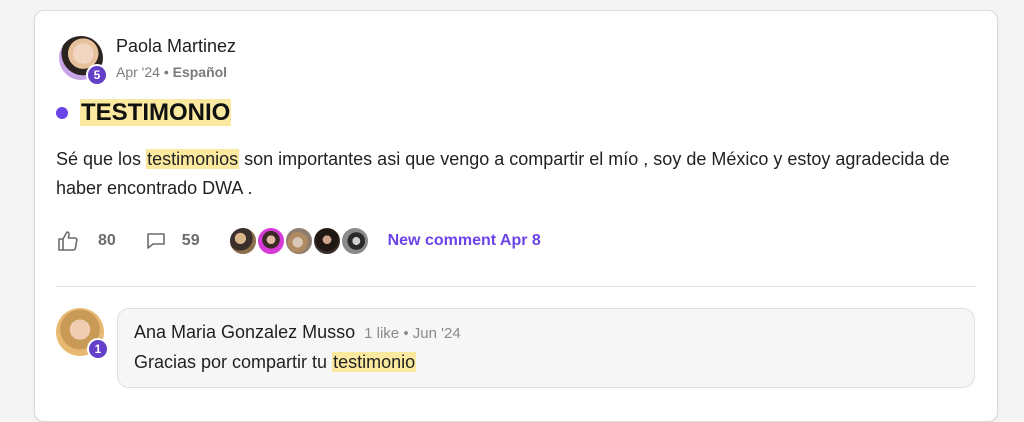 The height and width of the screenshot is (422, 1024). What do you see at coordinates (381, 333) in the screenshot?
I see `reply-likes: 1 like` at bounding box center [381, 333].